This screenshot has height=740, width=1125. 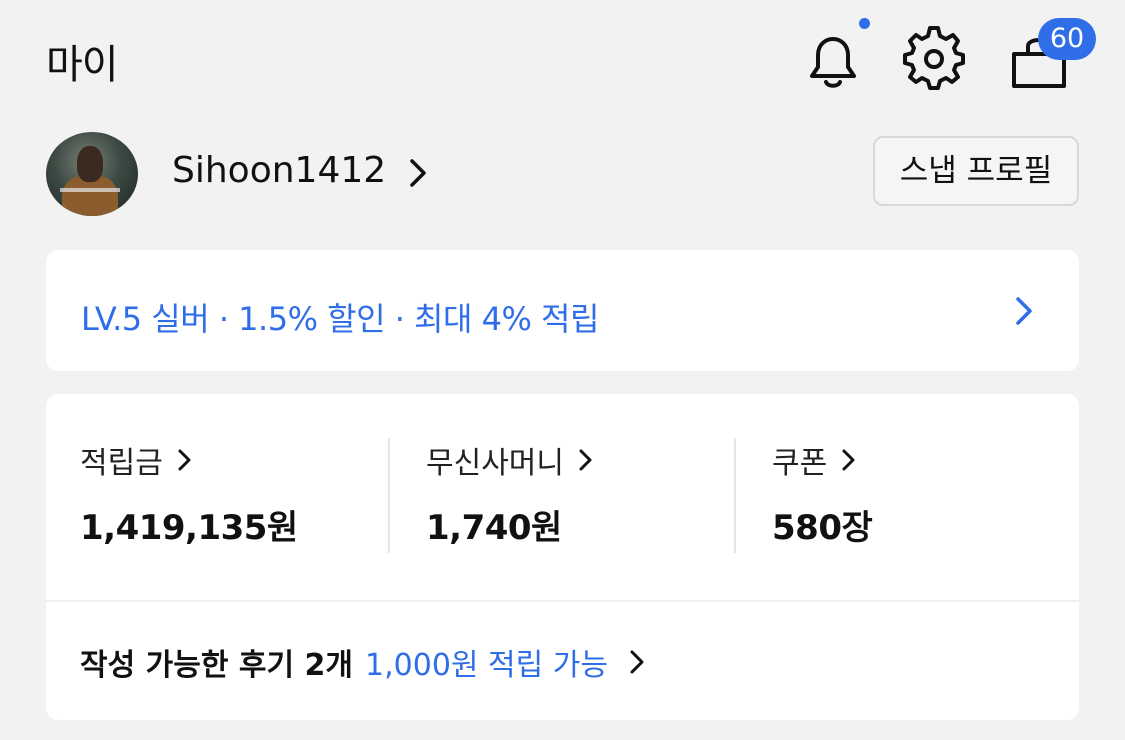 I want to click on username: Sihoon1412, so click(x=279, y=170).